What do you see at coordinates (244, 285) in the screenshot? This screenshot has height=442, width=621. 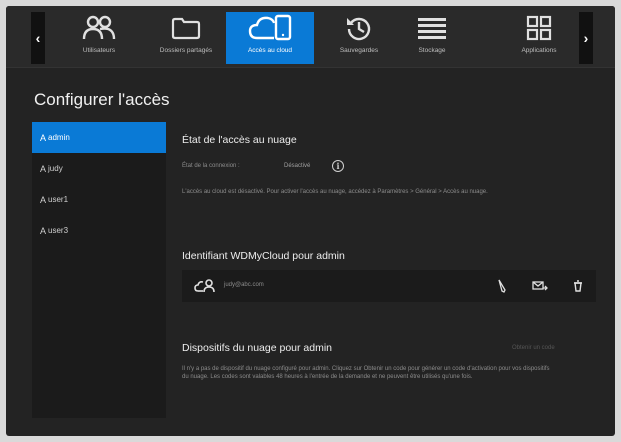 I see `account-email: judy@abc.com` at bounding box center [244, 285].